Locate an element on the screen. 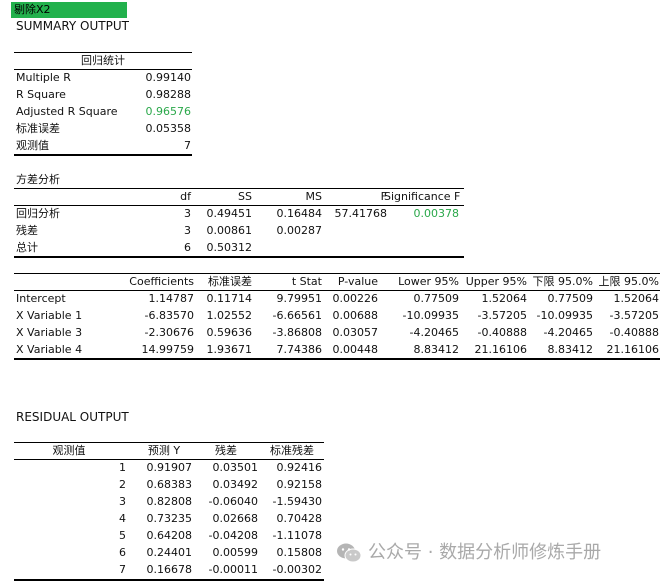 The image size is (668, 585). stat-value: 7 is located at coordinates (187, 145).